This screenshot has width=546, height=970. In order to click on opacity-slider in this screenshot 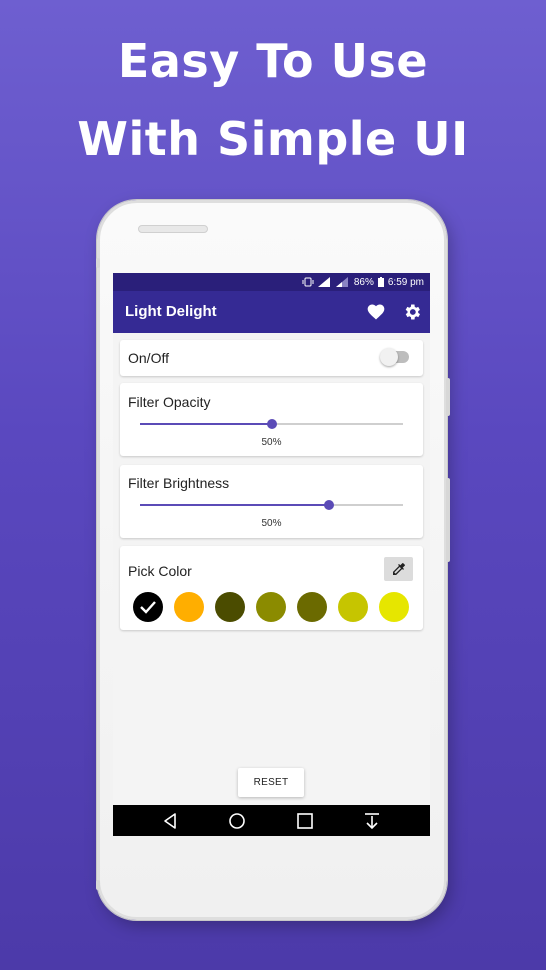, I will do `click(271, 424)`.